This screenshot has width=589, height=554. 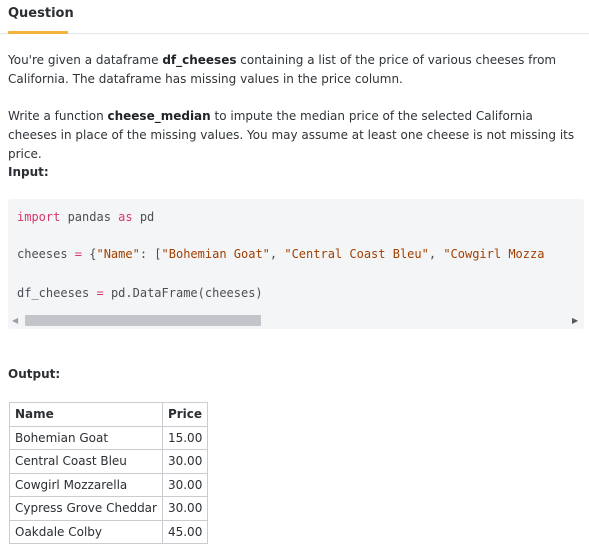 I want to click on table-row: Bohemian Goat 15.00, so click(x=109, y=437).